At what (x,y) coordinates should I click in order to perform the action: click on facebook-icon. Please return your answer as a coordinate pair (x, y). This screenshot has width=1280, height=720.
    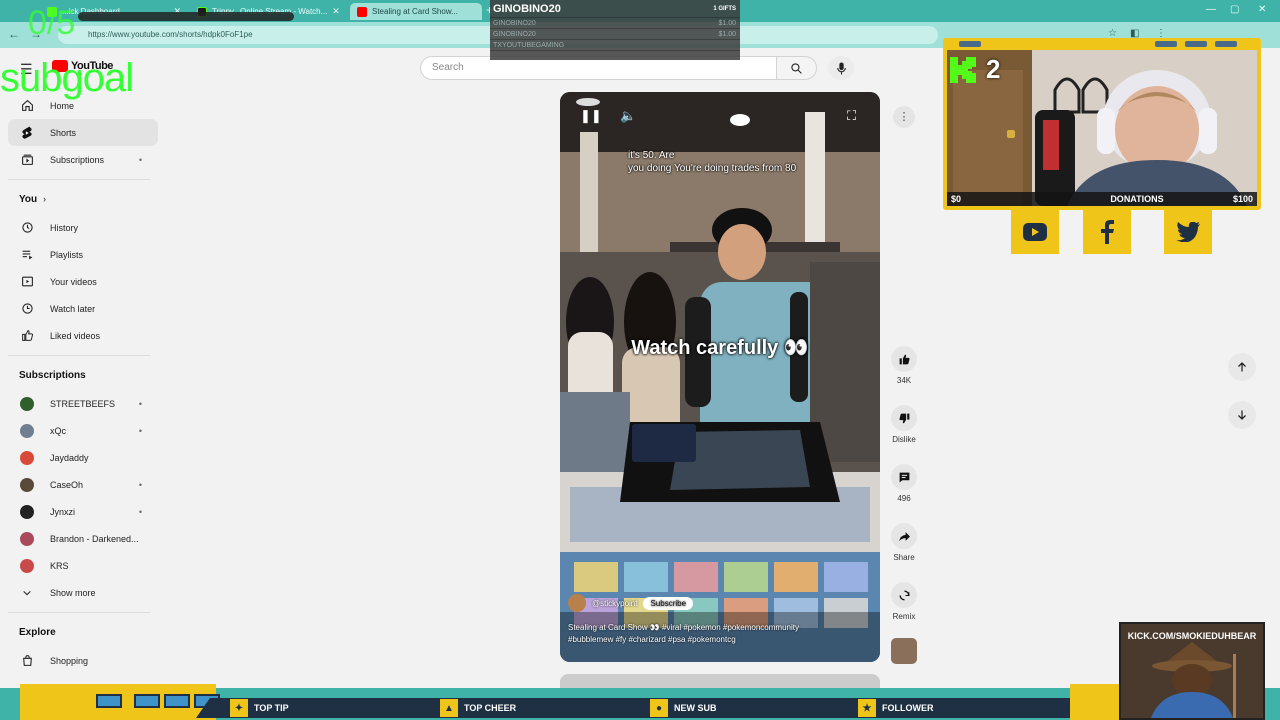
    Looking at the image, I should click on (1107, 232).